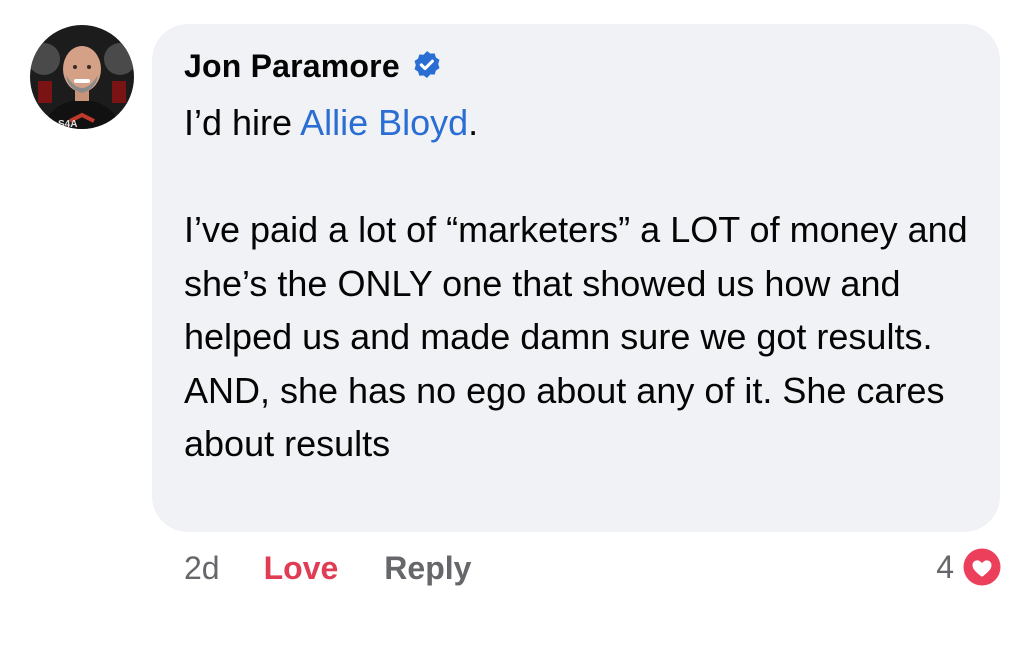 The image size is (1018, 666). Describe the element at coordinates (384, 122) in the screenshot. I see `mention-link: Allie Bloyd` at that location.